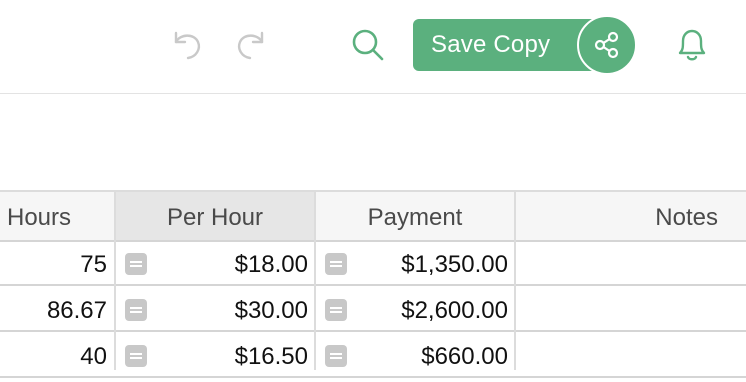 This screenshot has width=746, height=382. What do you see at coordinates (368, 45) in the screenshot?
I see `search-icon` at bounding box center [368, 45].